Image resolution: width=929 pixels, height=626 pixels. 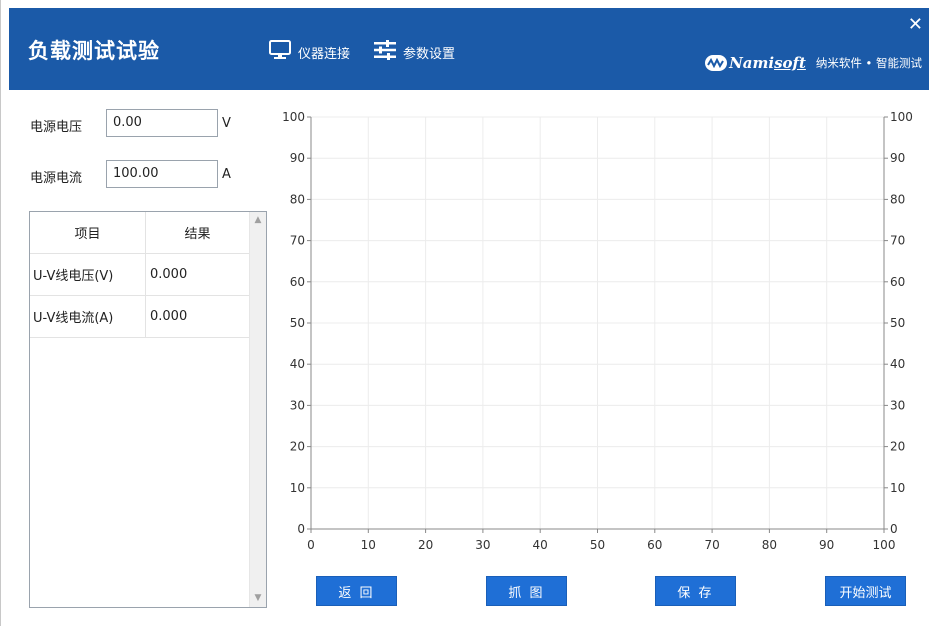 What do you see at coordinates (897, 323) in the screenshot?
I see `right-y-tick-label: 50` at bounding box center [897, 323].